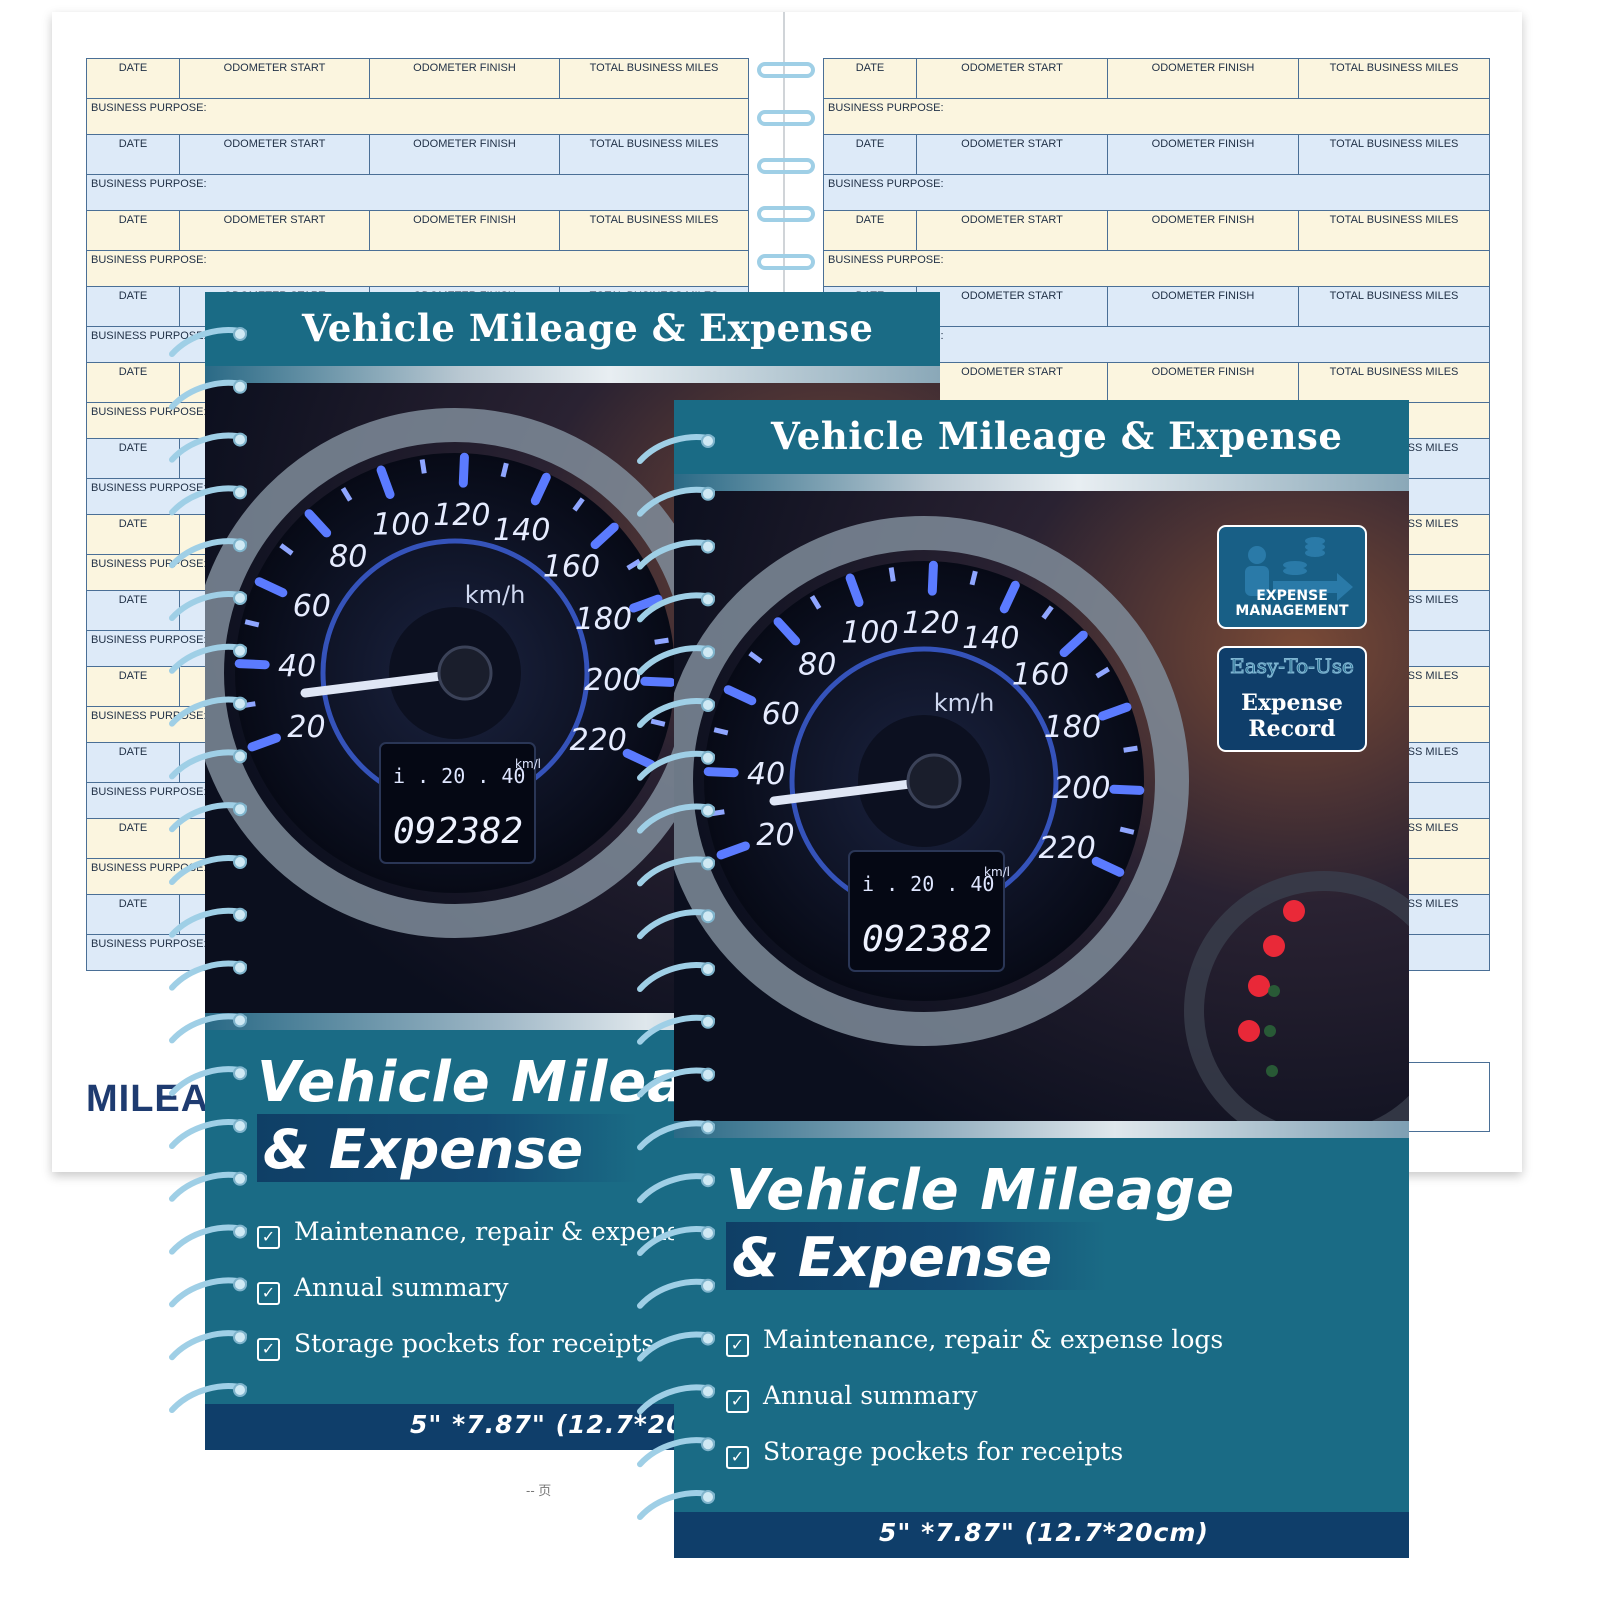  I want to click on expense-management-badge: EXPENSE MANAGEMENT, so click(1292, 577).